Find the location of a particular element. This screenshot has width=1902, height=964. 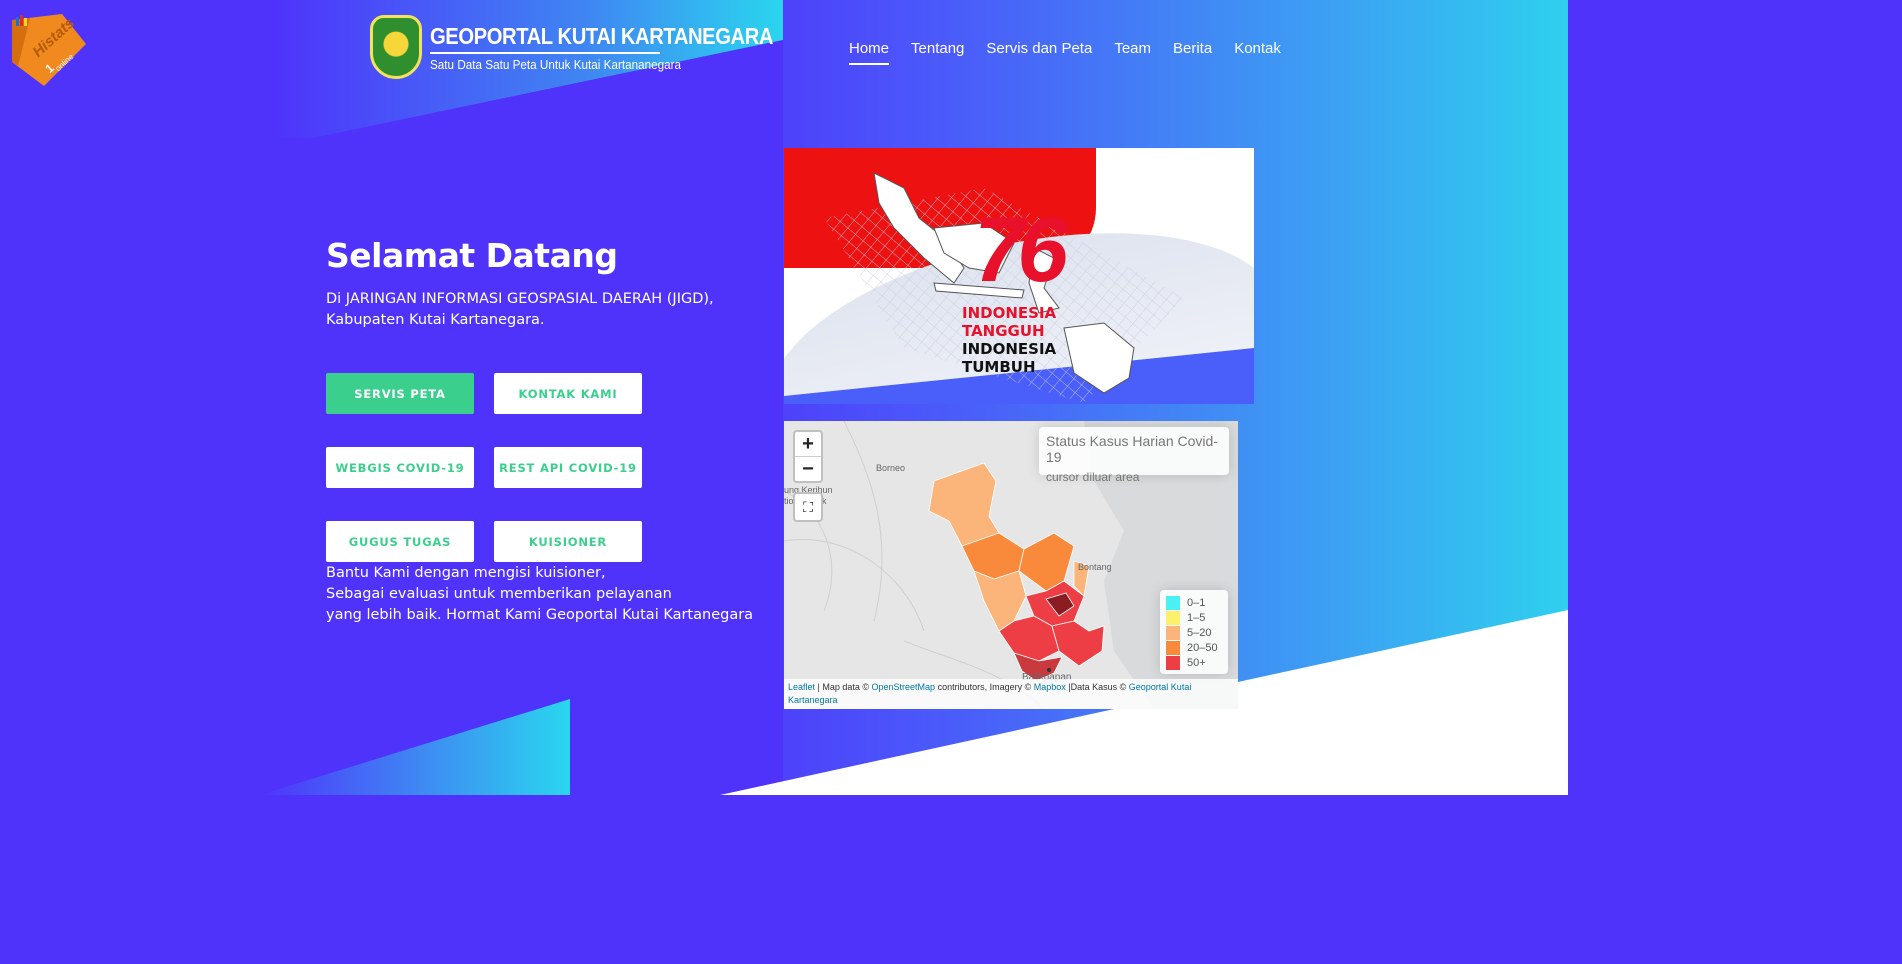

legend-label: 5–20 is located at coordinates (1199, 632).